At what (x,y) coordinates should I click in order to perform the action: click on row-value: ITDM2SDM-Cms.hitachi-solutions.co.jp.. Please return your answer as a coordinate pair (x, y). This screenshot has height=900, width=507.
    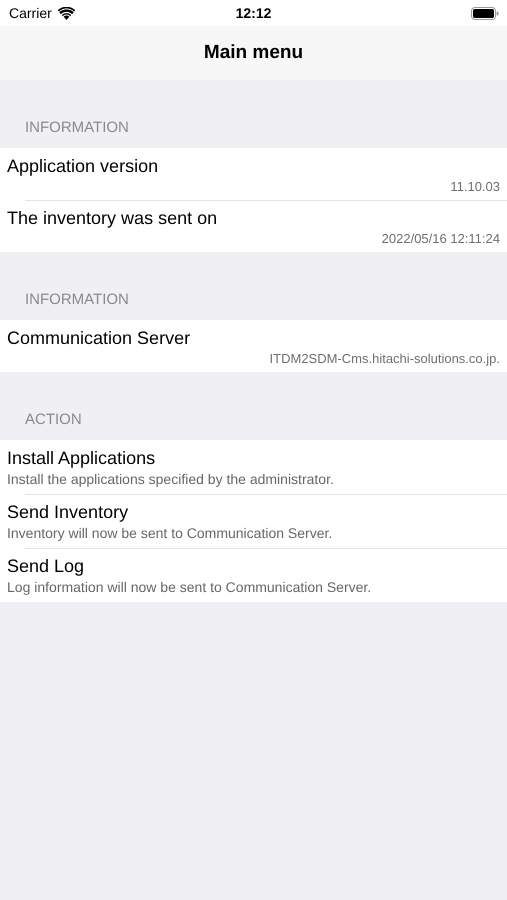
    Looking at the image, I should click on (385, 359).